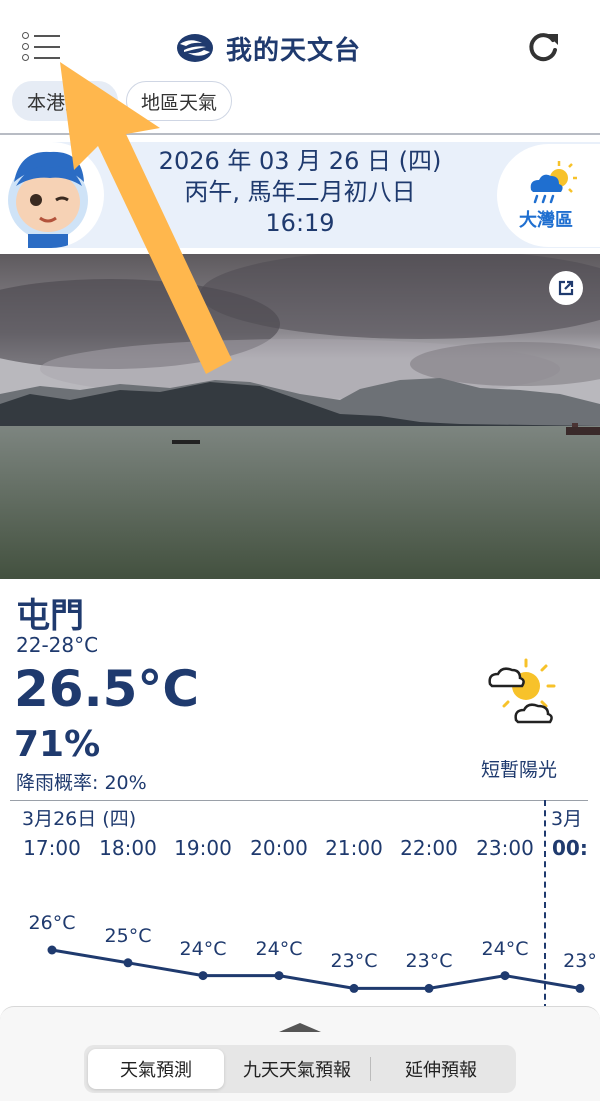  What do you see at coordinates (156, 1069) in the screenshot?
I see `tab-weather-forecast: 天氣預測` at bounding box center [156, 1069].